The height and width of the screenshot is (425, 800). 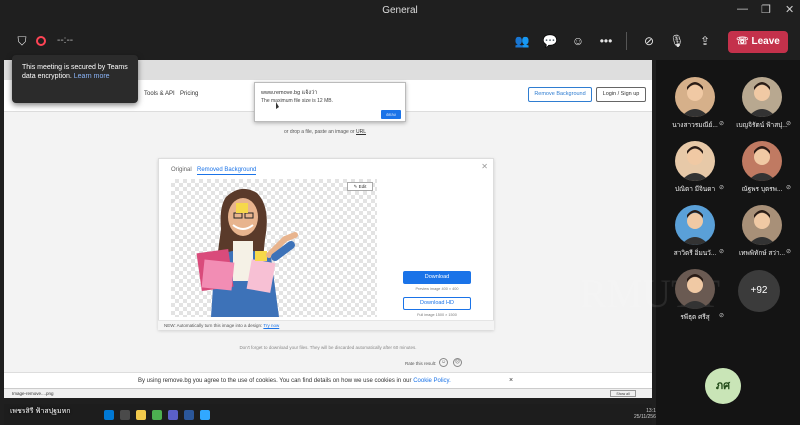 I want to click on frown-icon: ☹, so click(x=457, y=362).